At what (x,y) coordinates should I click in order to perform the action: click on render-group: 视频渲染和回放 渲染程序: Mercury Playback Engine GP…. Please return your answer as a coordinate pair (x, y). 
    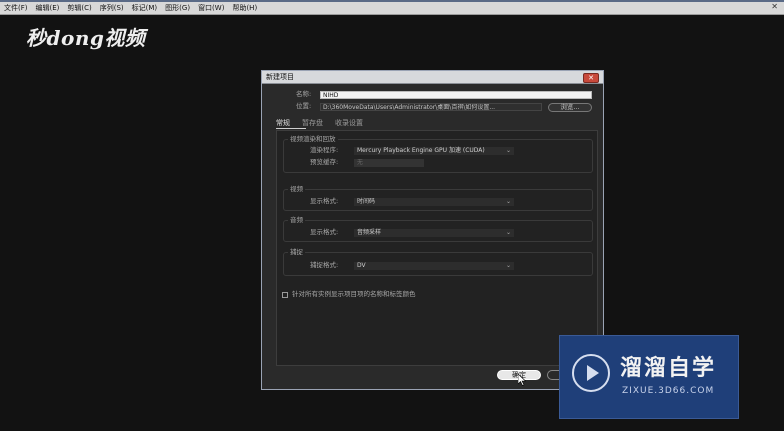
    Looking at the image, I should click on (438, 154).